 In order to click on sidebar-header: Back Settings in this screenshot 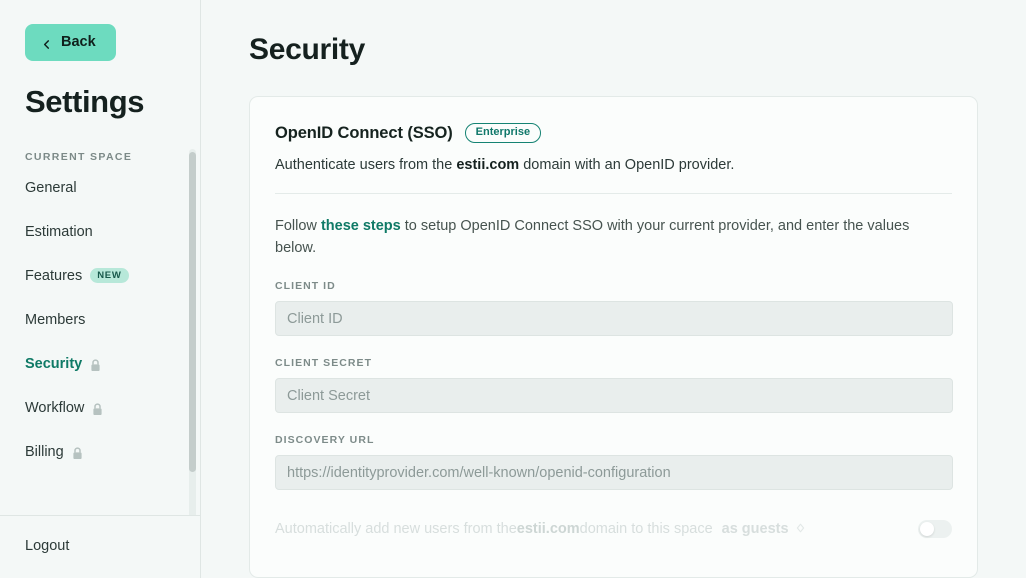, I will do `click(100, 59)`.